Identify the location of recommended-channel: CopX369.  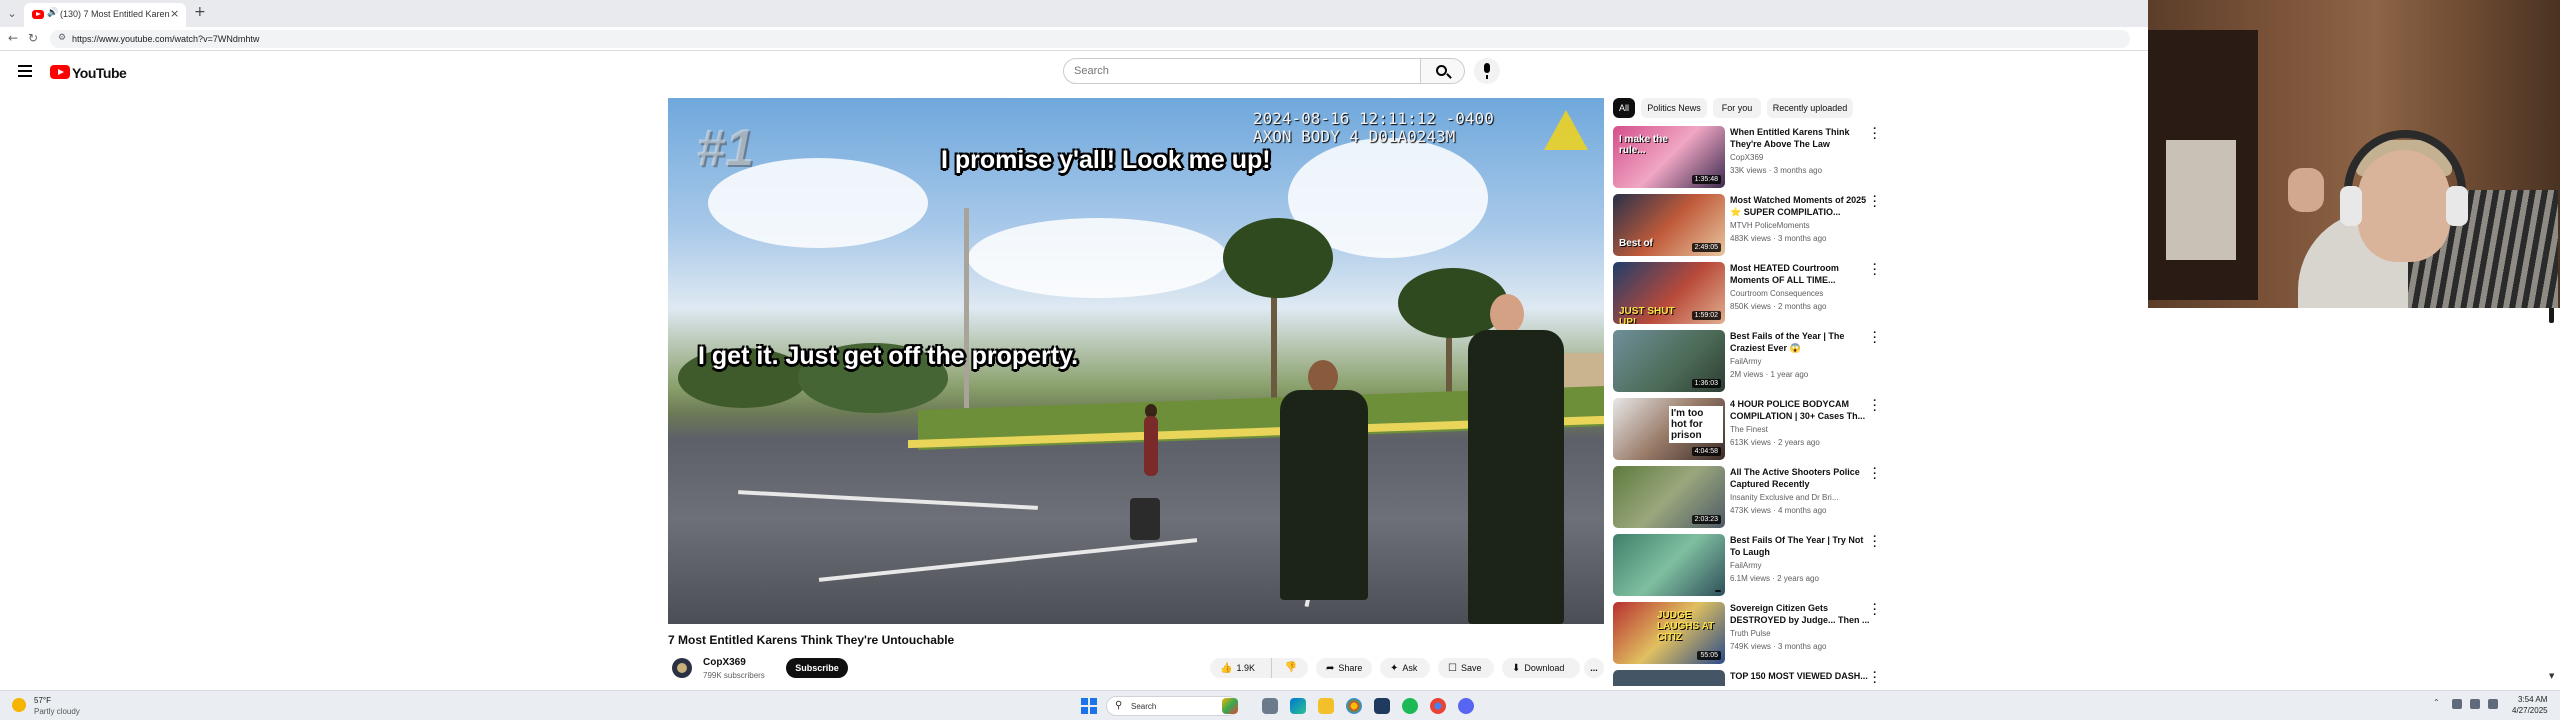
(1800, 157).